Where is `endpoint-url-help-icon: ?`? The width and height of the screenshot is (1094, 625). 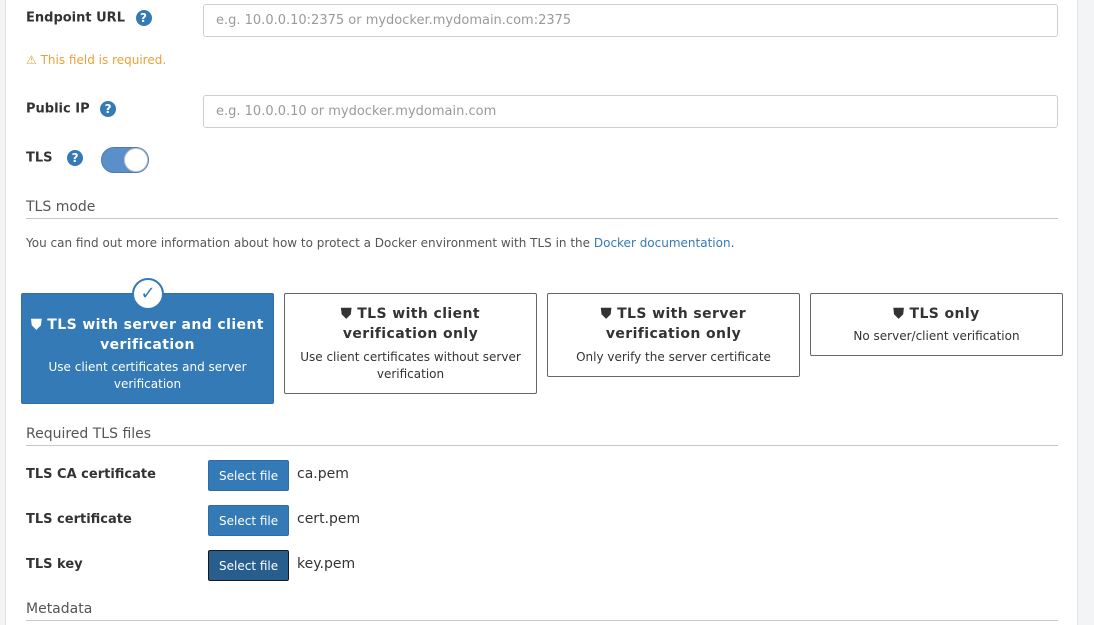
endpoint-url-help-icon: ? is located at coordinates (143, 18).